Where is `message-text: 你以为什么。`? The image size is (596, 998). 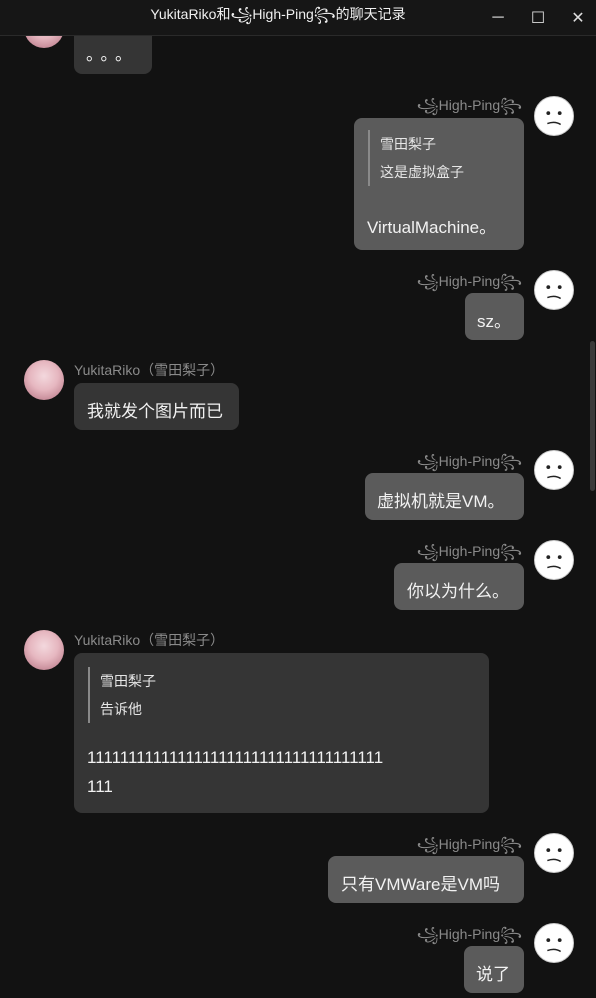 message-text: 你以为什么。 is located at coordinates (458, 591).